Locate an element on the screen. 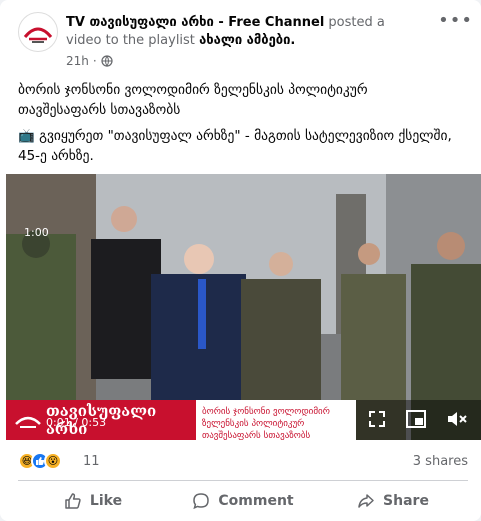  like-button: Like is located at coordinates (93, 501).